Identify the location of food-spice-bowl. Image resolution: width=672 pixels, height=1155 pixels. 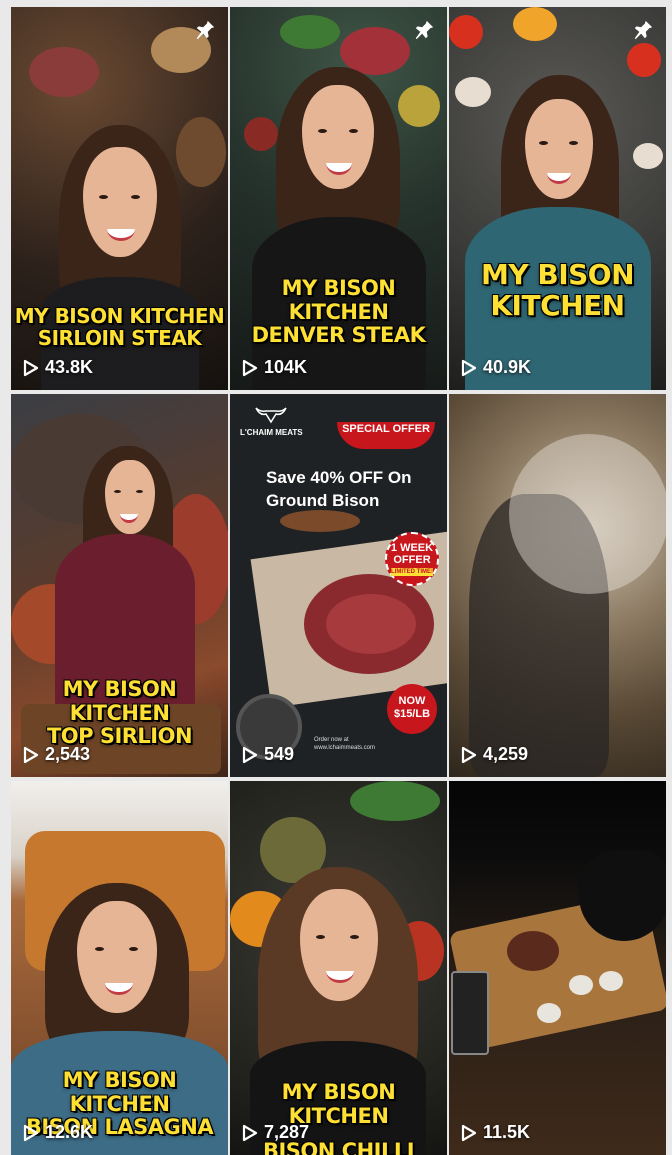
(261, 134).